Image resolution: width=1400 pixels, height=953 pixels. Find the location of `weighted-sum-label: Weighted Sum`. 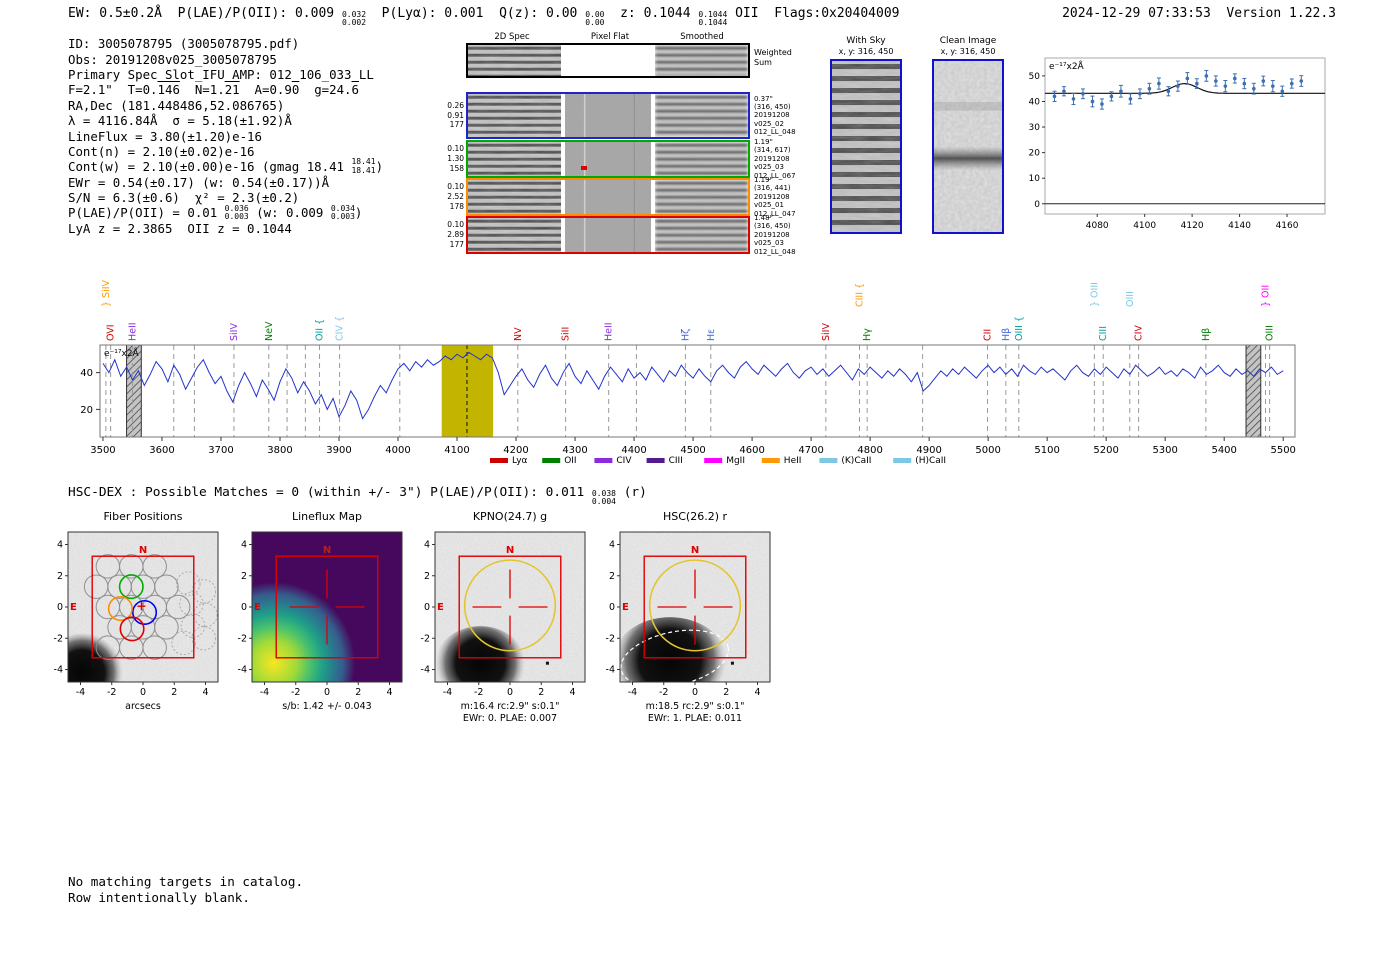

weighted-sum-label: Weighted Sum is located at coordinates (773, 57).